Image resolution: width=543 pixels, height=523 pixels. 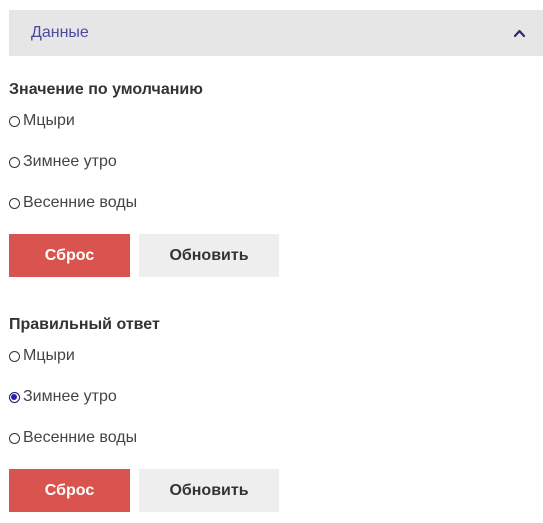 I want to click on correct-option-winter-morning: Зимнее утро, so click(x=269, y=397).